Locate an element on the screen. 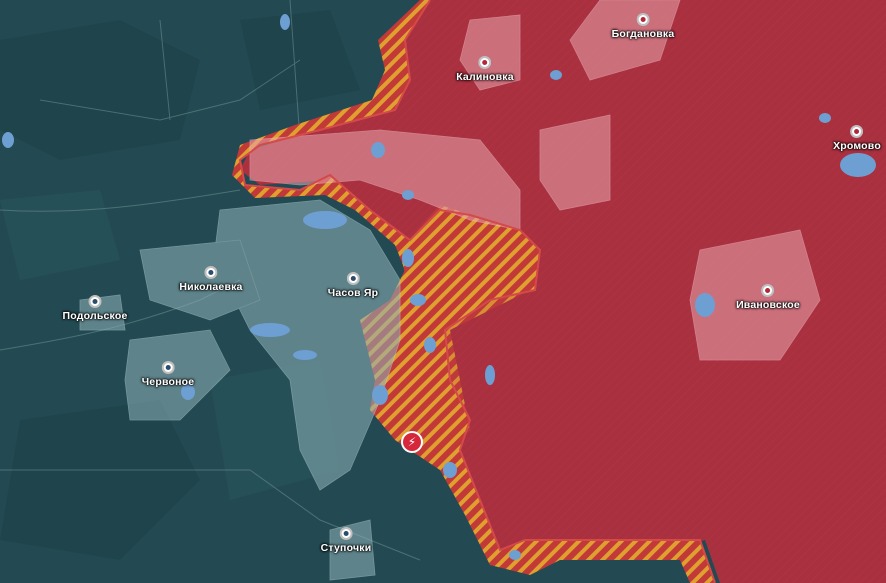 The height and width of the screenshot is (583, 886). place-label: Богдановка is located at coordinates (643, 34).